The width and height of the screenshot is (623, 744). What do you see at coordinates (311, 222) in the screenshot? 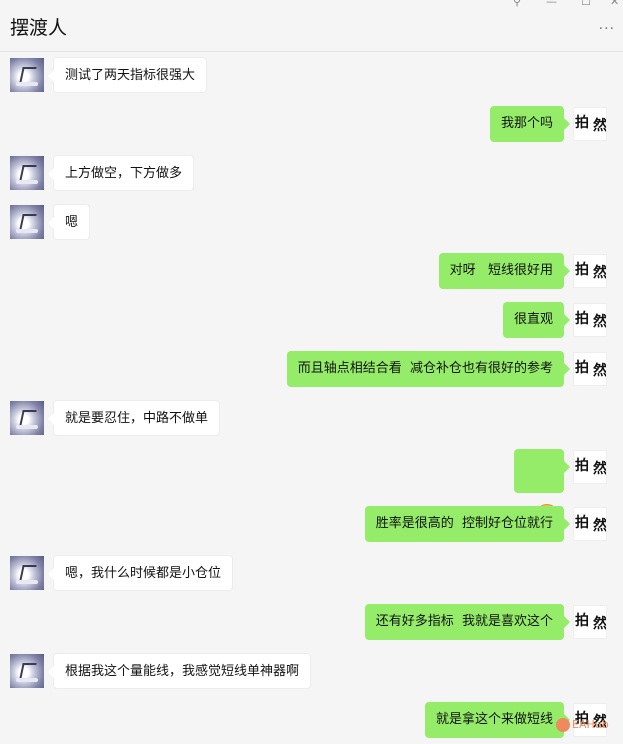
I see `message-row: 嗯` at bounding box center [311, 222].